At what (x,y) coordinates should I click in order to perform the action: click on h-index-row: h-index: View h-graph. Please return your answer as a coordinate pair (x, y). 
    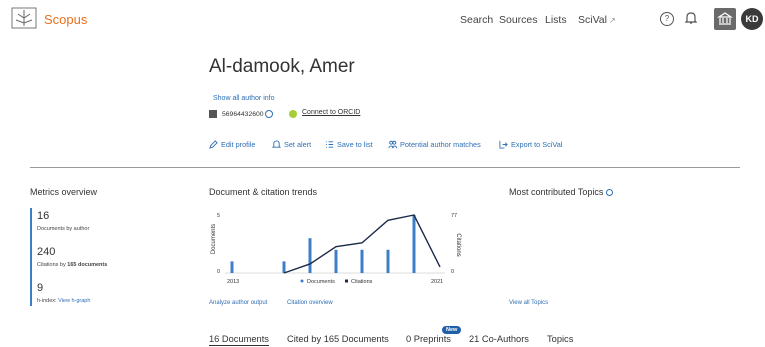
    Looking at the image, I should click on (63, 301).